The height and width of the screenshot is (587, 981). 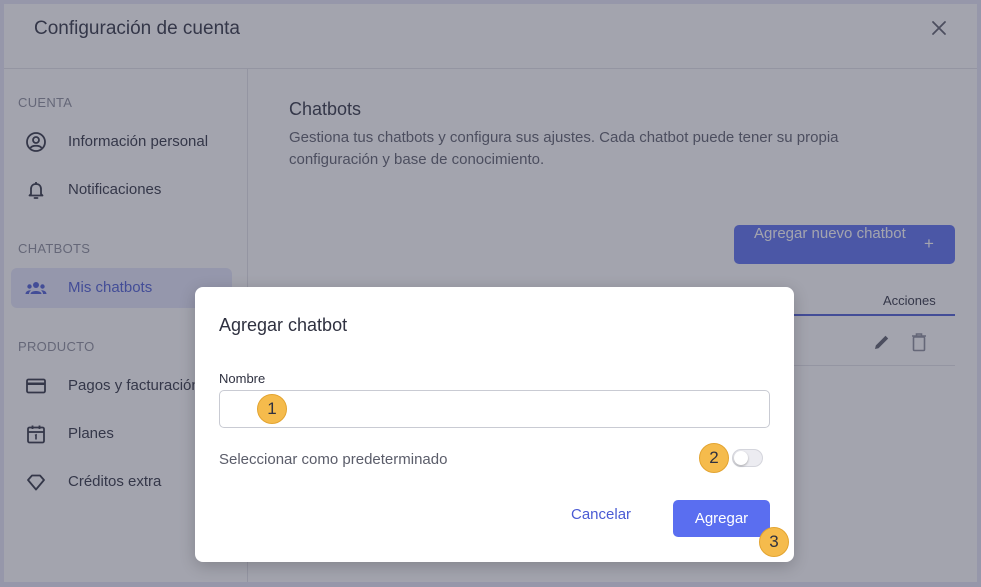 What do you see at coordinates (242, 378) in the screenshot?
I see `name-label: Nombre` at bounding box center [242, 378].